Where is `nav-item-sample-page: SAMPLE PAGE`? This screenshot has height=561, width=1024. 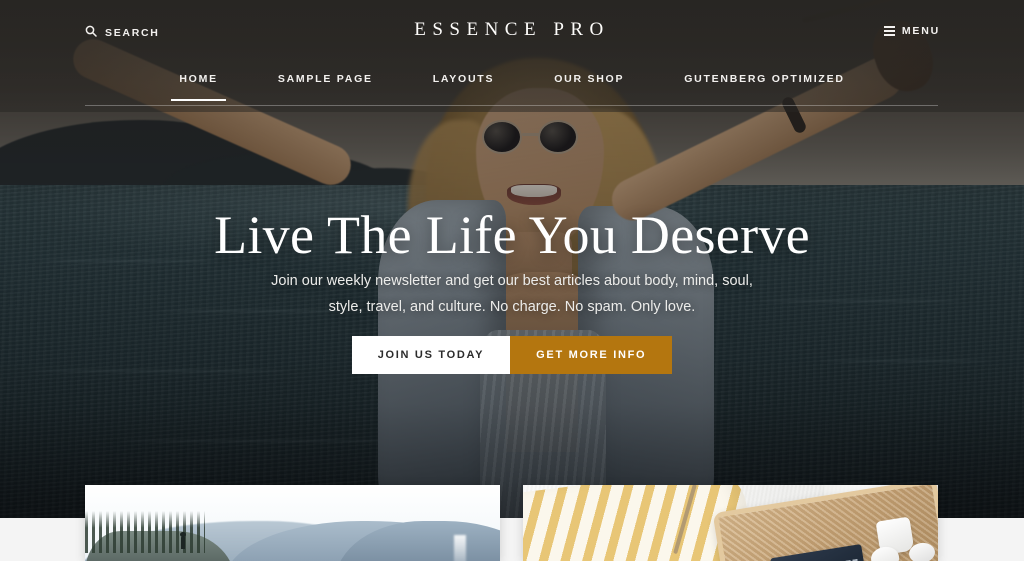 nav-item-sample-page: SAMPLE PAGE is located at coordinates (325, 84).